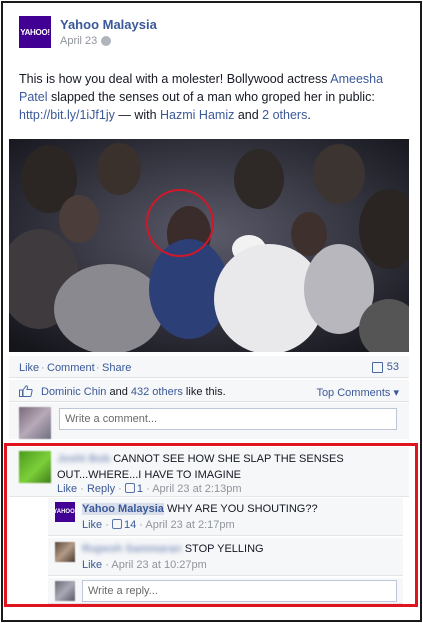 The image size is (423, 623). Describe the element at coordinates (196, 489) in the screenshot. I see `comment-timestamp: April 23 at 2:13pm` at that location.